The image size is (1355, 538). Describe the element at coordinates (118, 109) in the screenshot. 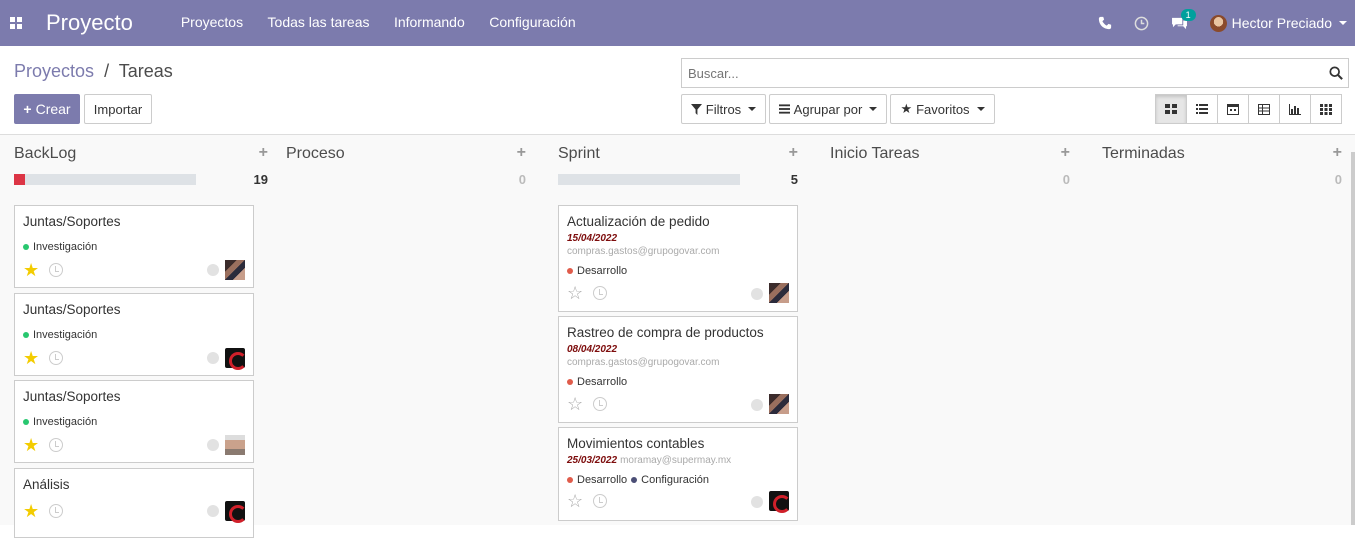

I see `import-button: Importar` at that location.